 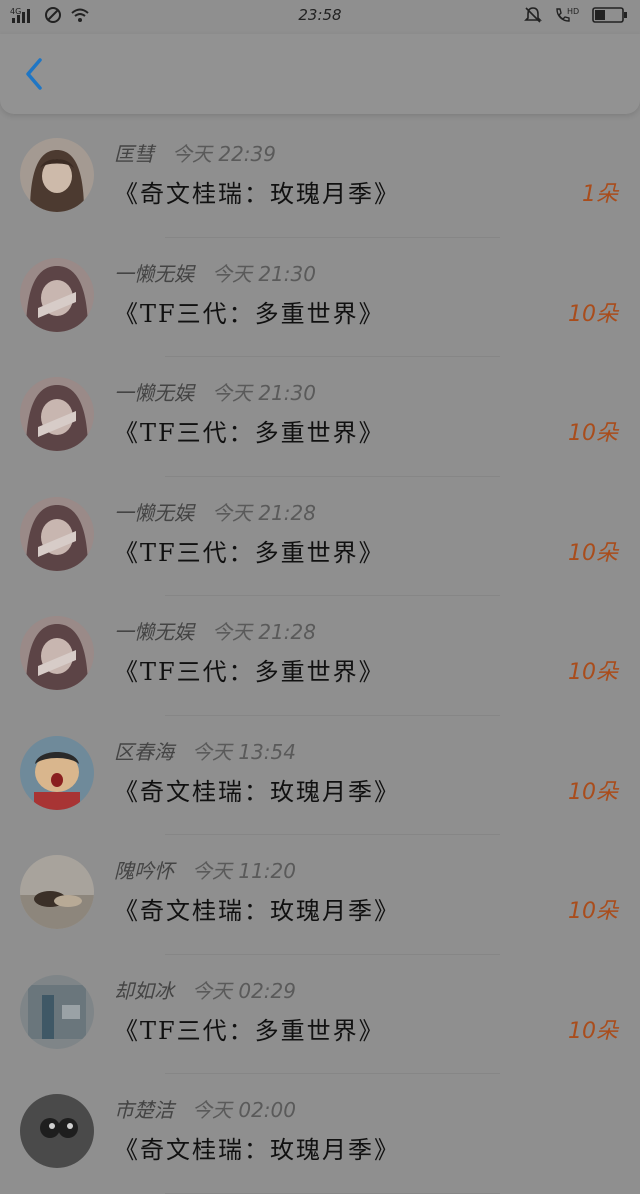 I want to click on item-meta: 匡彗 今天 22:39, so click(x=195, y=152).